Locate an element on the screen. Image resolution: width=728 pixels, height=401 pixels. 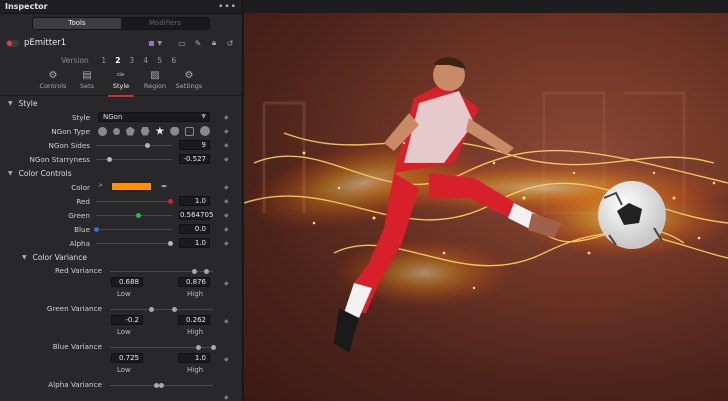
chevron-right-icon: > is located at coordinates (100, 185).